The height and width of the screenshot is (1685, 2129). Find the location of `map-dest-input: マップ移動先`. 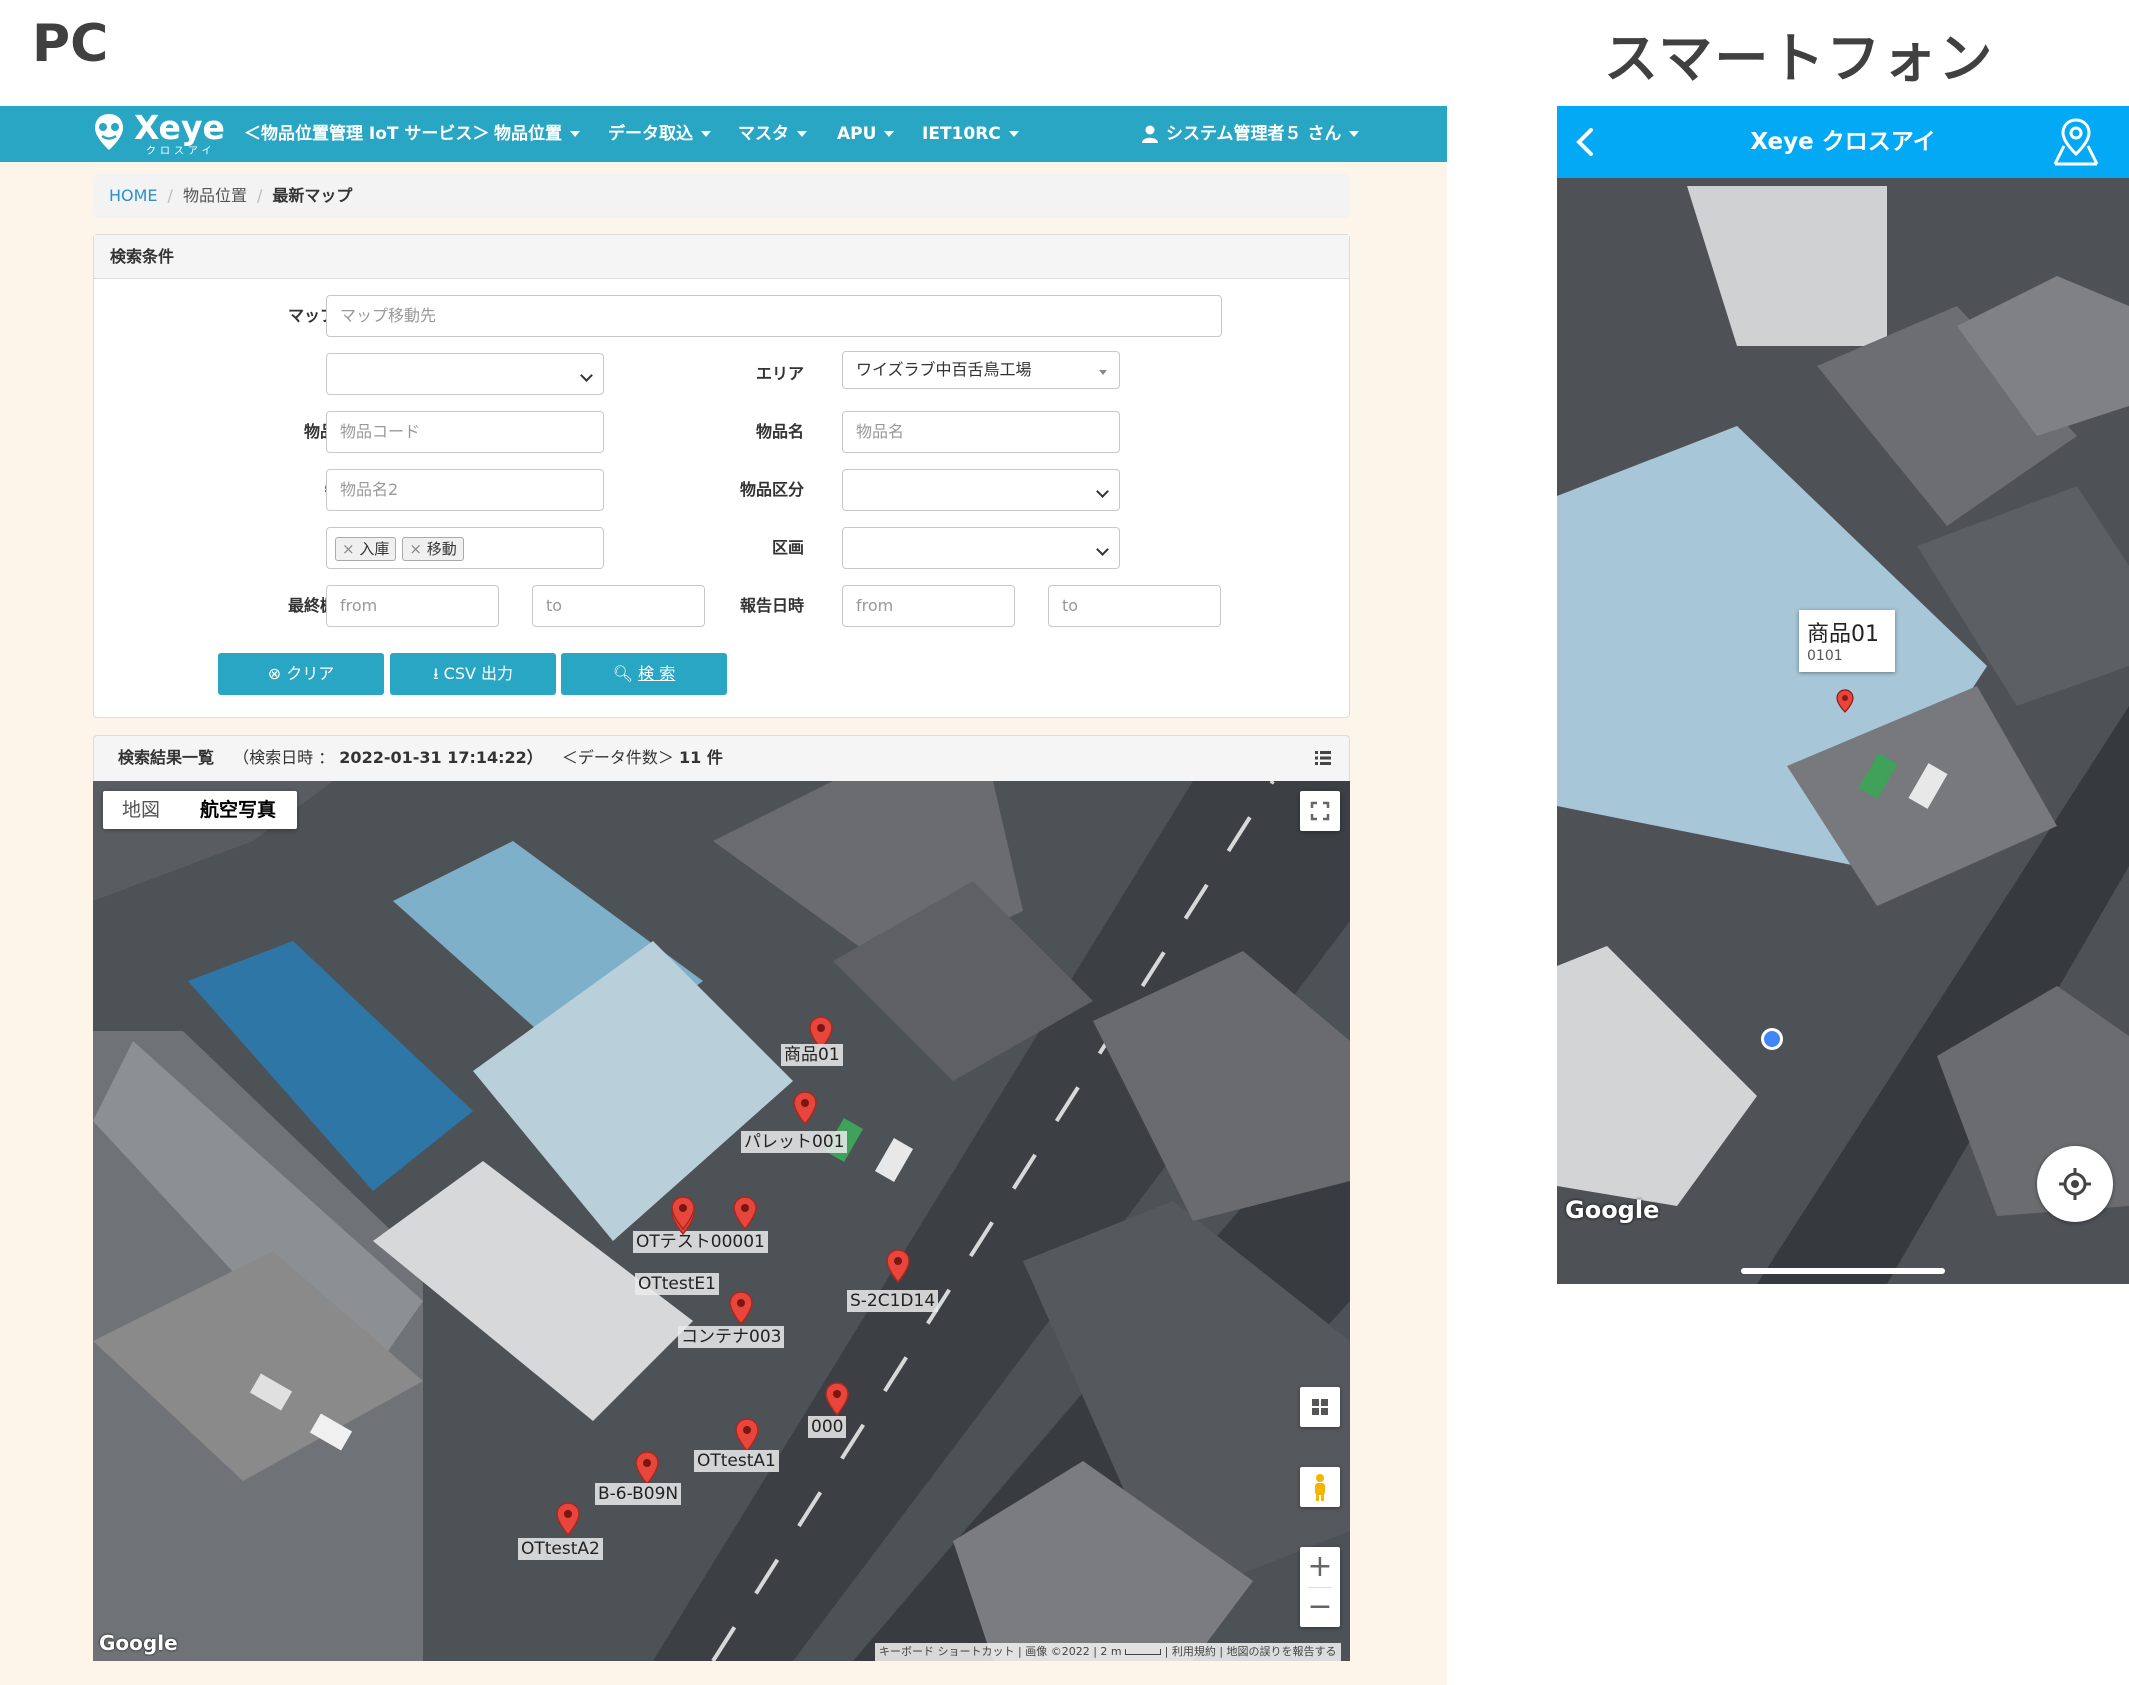

map-dest-input: マップ移動先 is located at coordinates (774, 316).